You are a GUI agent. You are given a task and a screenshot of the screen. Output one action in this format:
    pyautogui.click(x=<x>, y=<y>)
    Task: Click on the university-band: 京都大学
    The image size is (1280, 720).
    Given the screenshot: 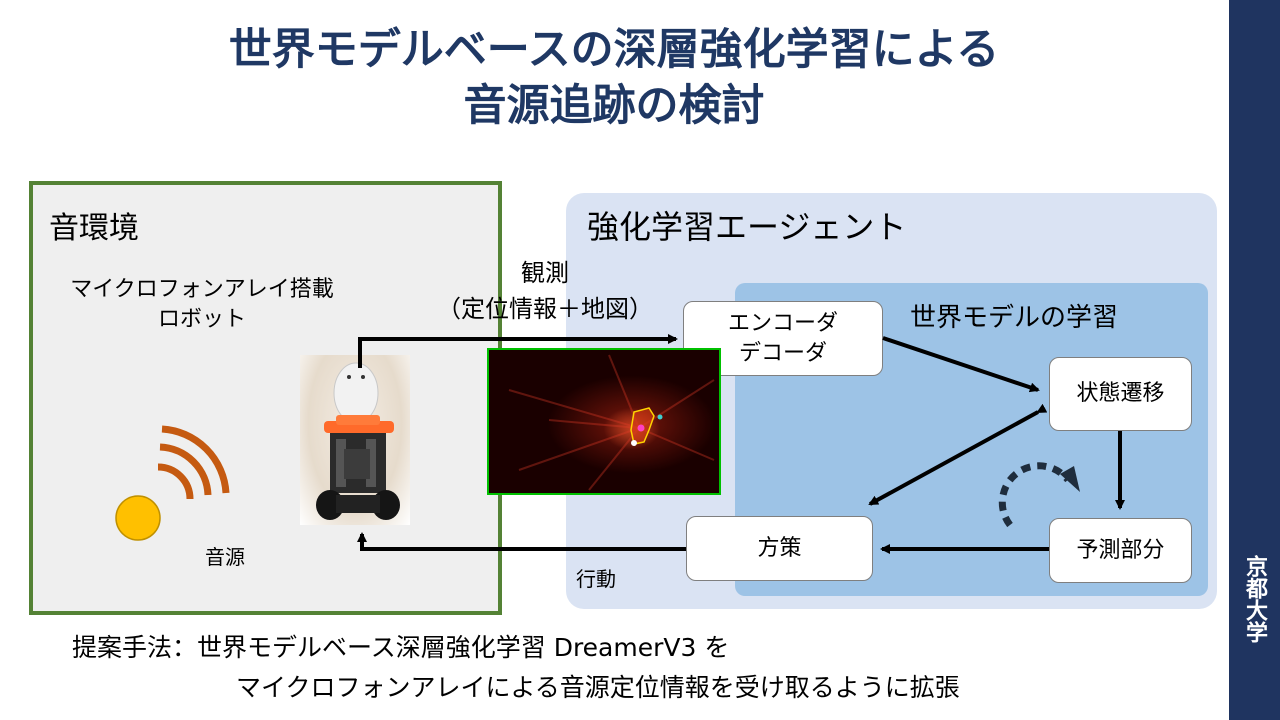 What is the action you would take?
    pyautogui.click(x=1254, y=360)
    